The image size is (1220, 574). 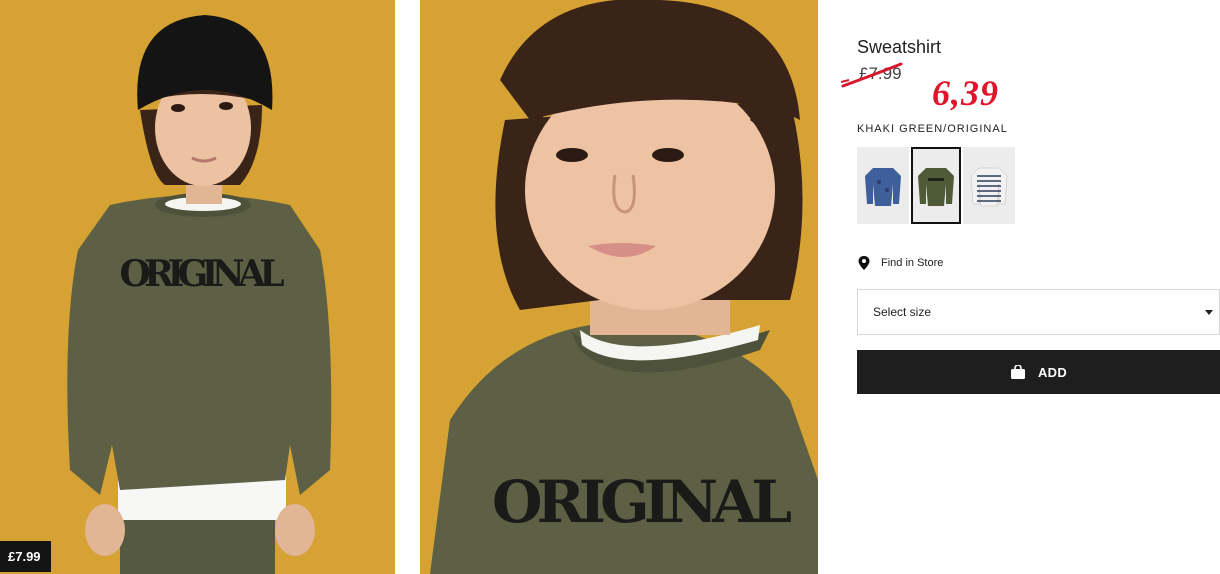 I want to click on sale-price: 6,39, so click(x=965, y=93).